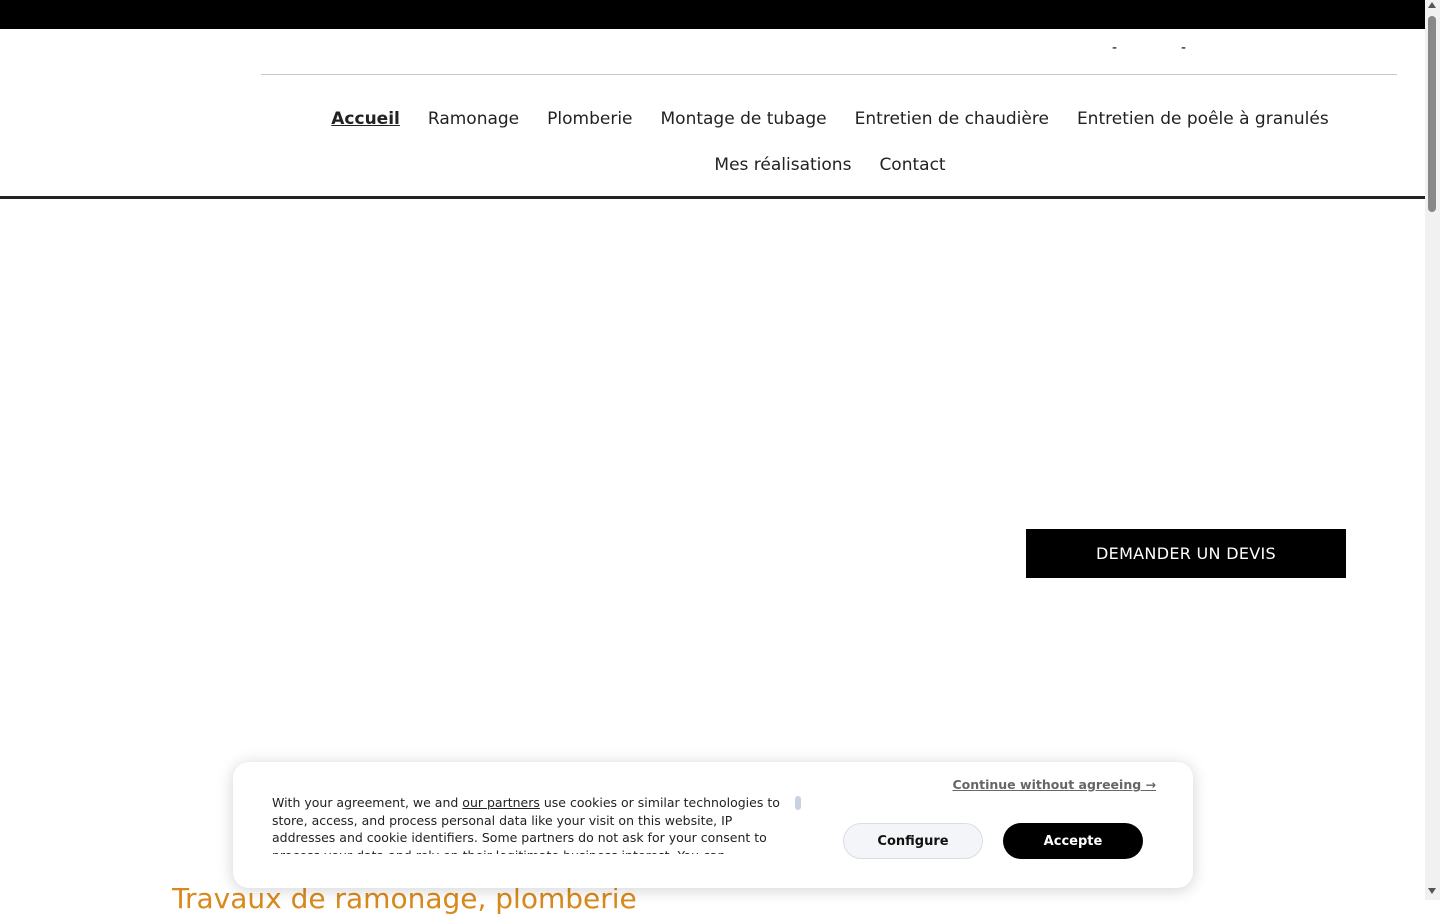  I want to click on nav-item-accueil: Accueil, so click(365, 119).